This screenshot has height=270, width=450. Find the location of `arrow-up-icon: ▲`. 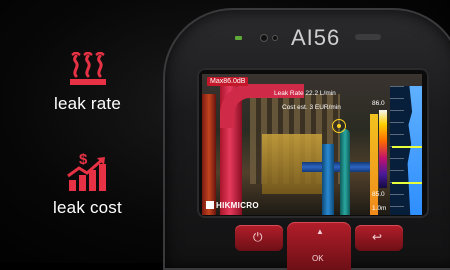

arrow-up-icon: ▲ is located at coordinates (320, 231).